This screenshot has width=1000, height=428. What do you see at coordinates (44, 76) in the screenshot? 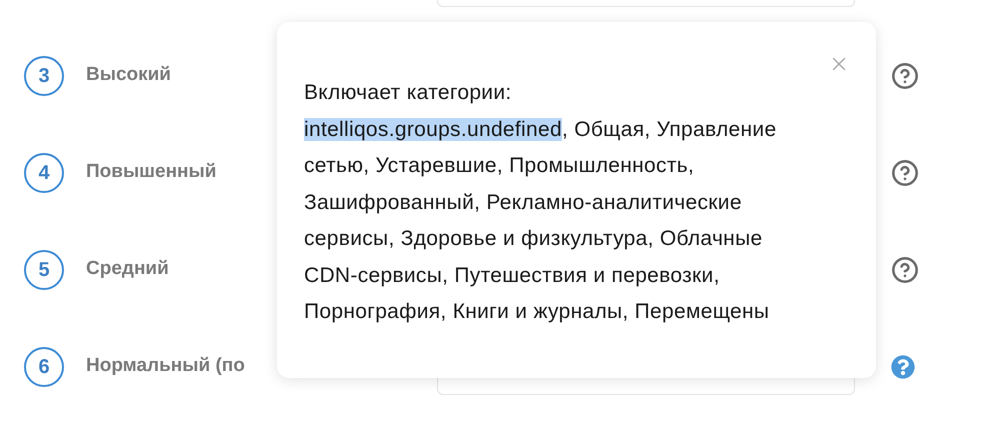
I see `level-number: 3` at bounding box center [44, 76].